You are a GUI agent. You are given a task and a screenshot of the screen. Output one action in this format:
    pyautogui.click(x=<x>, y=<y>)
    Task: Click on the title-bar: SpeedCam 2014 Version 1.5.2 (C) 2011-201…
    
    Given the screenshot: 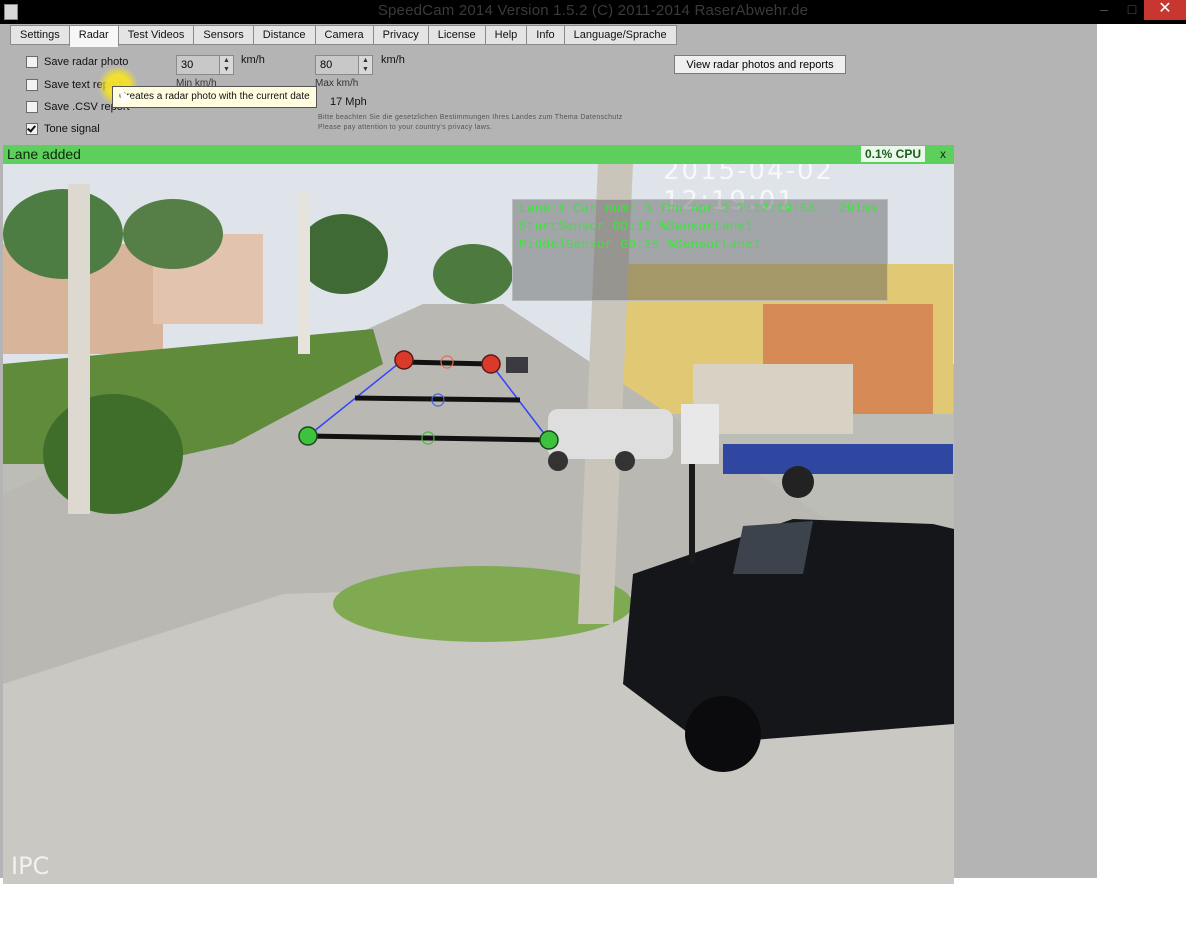 What is the action you would take?
    pyautogui.click(x=593, y=12)
    